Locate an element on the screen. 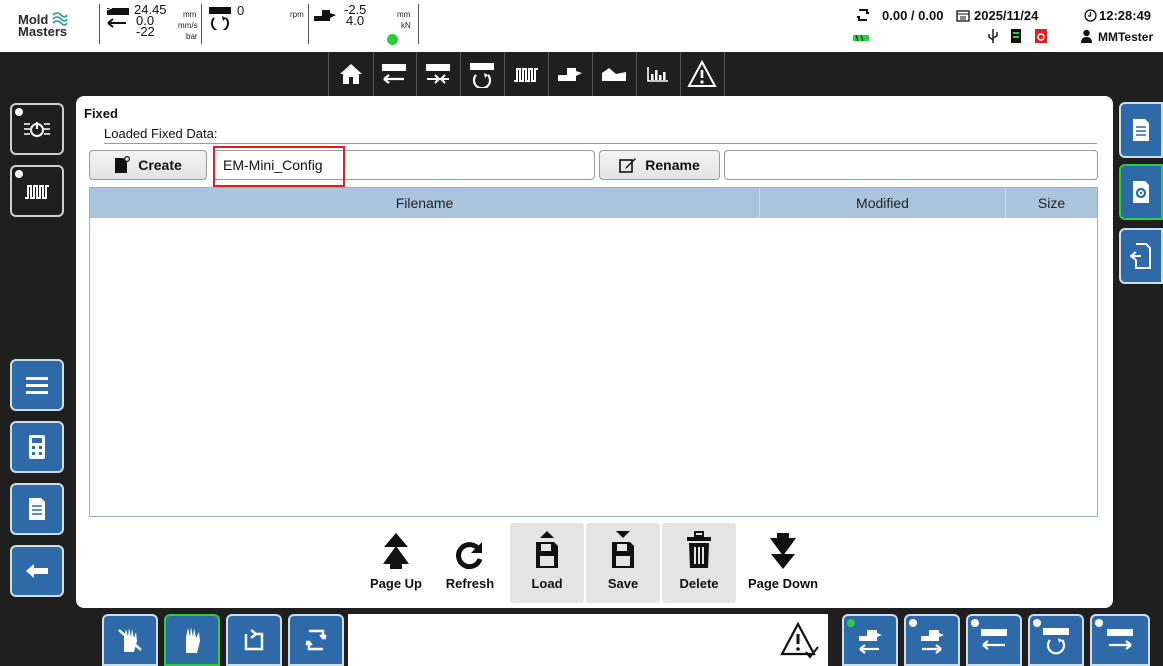 The width and height of the screenshot is (1163, 666). profile-icon is located at coordinates (614, 74).